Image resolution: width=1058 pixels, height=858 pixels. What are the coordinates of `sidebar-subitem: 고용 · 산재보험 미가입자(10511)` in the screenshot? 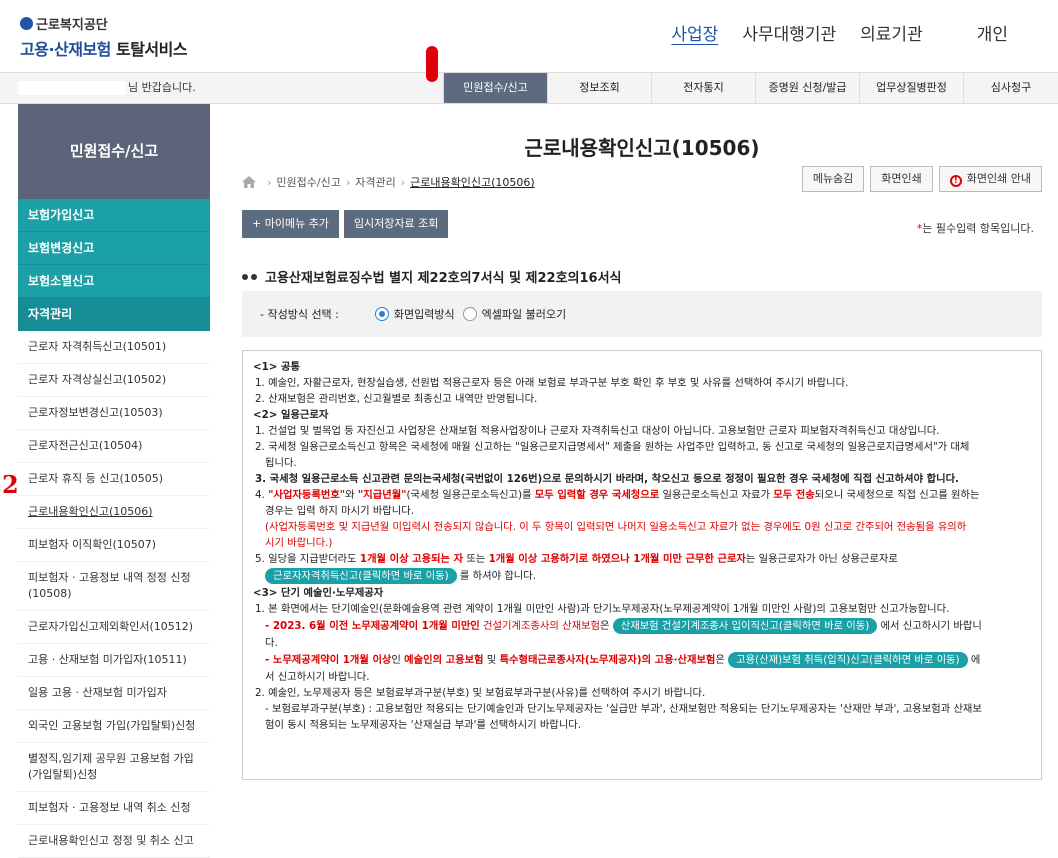 It's located at (114, 660).